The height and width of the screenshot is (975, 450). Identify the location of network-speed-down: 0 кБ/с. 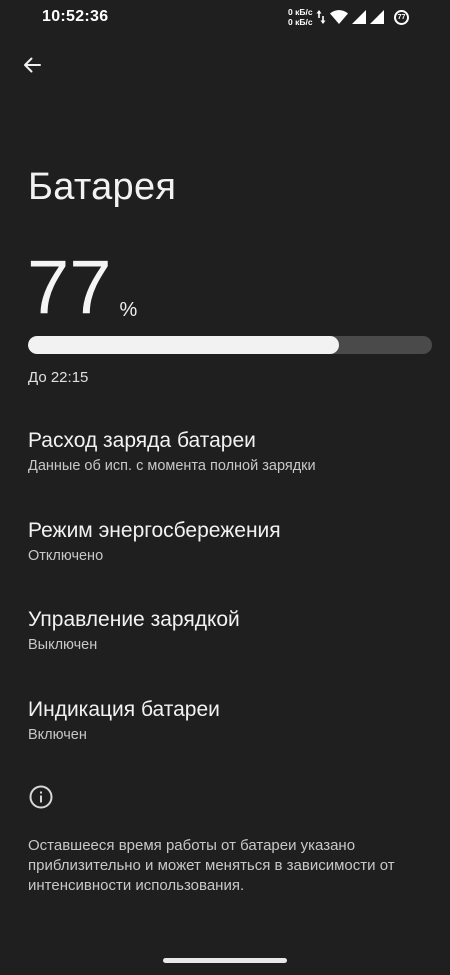
(300, 22).